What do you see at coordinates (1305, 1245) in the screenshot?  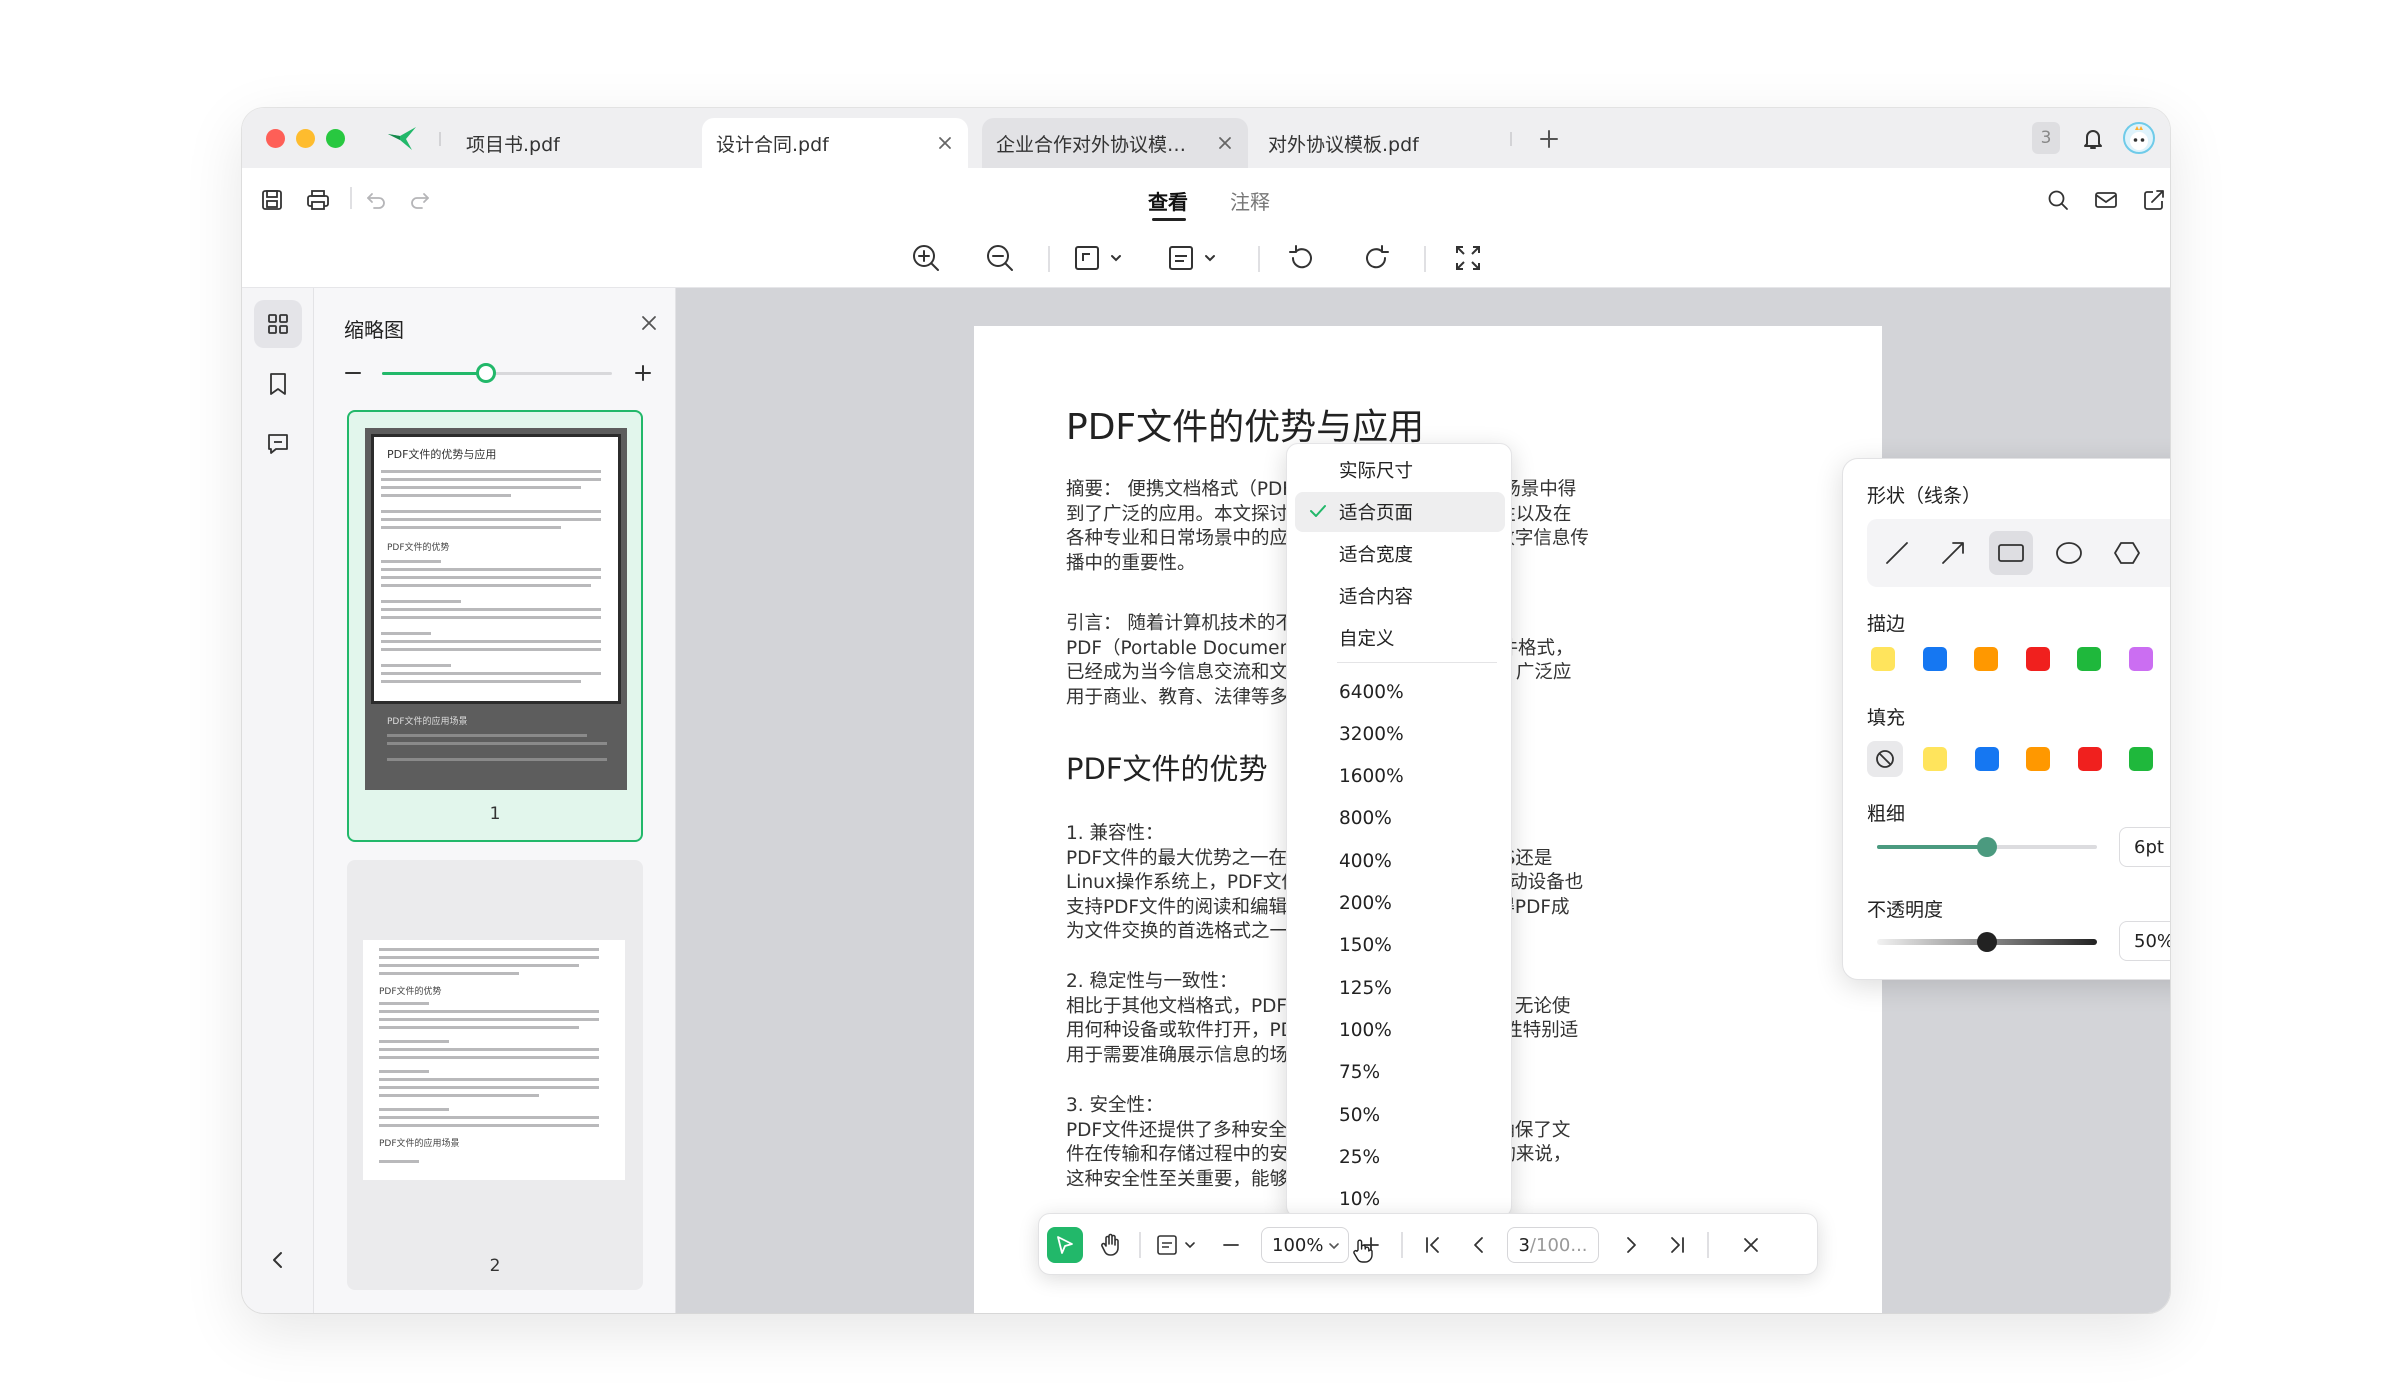 I see `zoom-level-select: 100%` at bounding box center [1305, 1245].